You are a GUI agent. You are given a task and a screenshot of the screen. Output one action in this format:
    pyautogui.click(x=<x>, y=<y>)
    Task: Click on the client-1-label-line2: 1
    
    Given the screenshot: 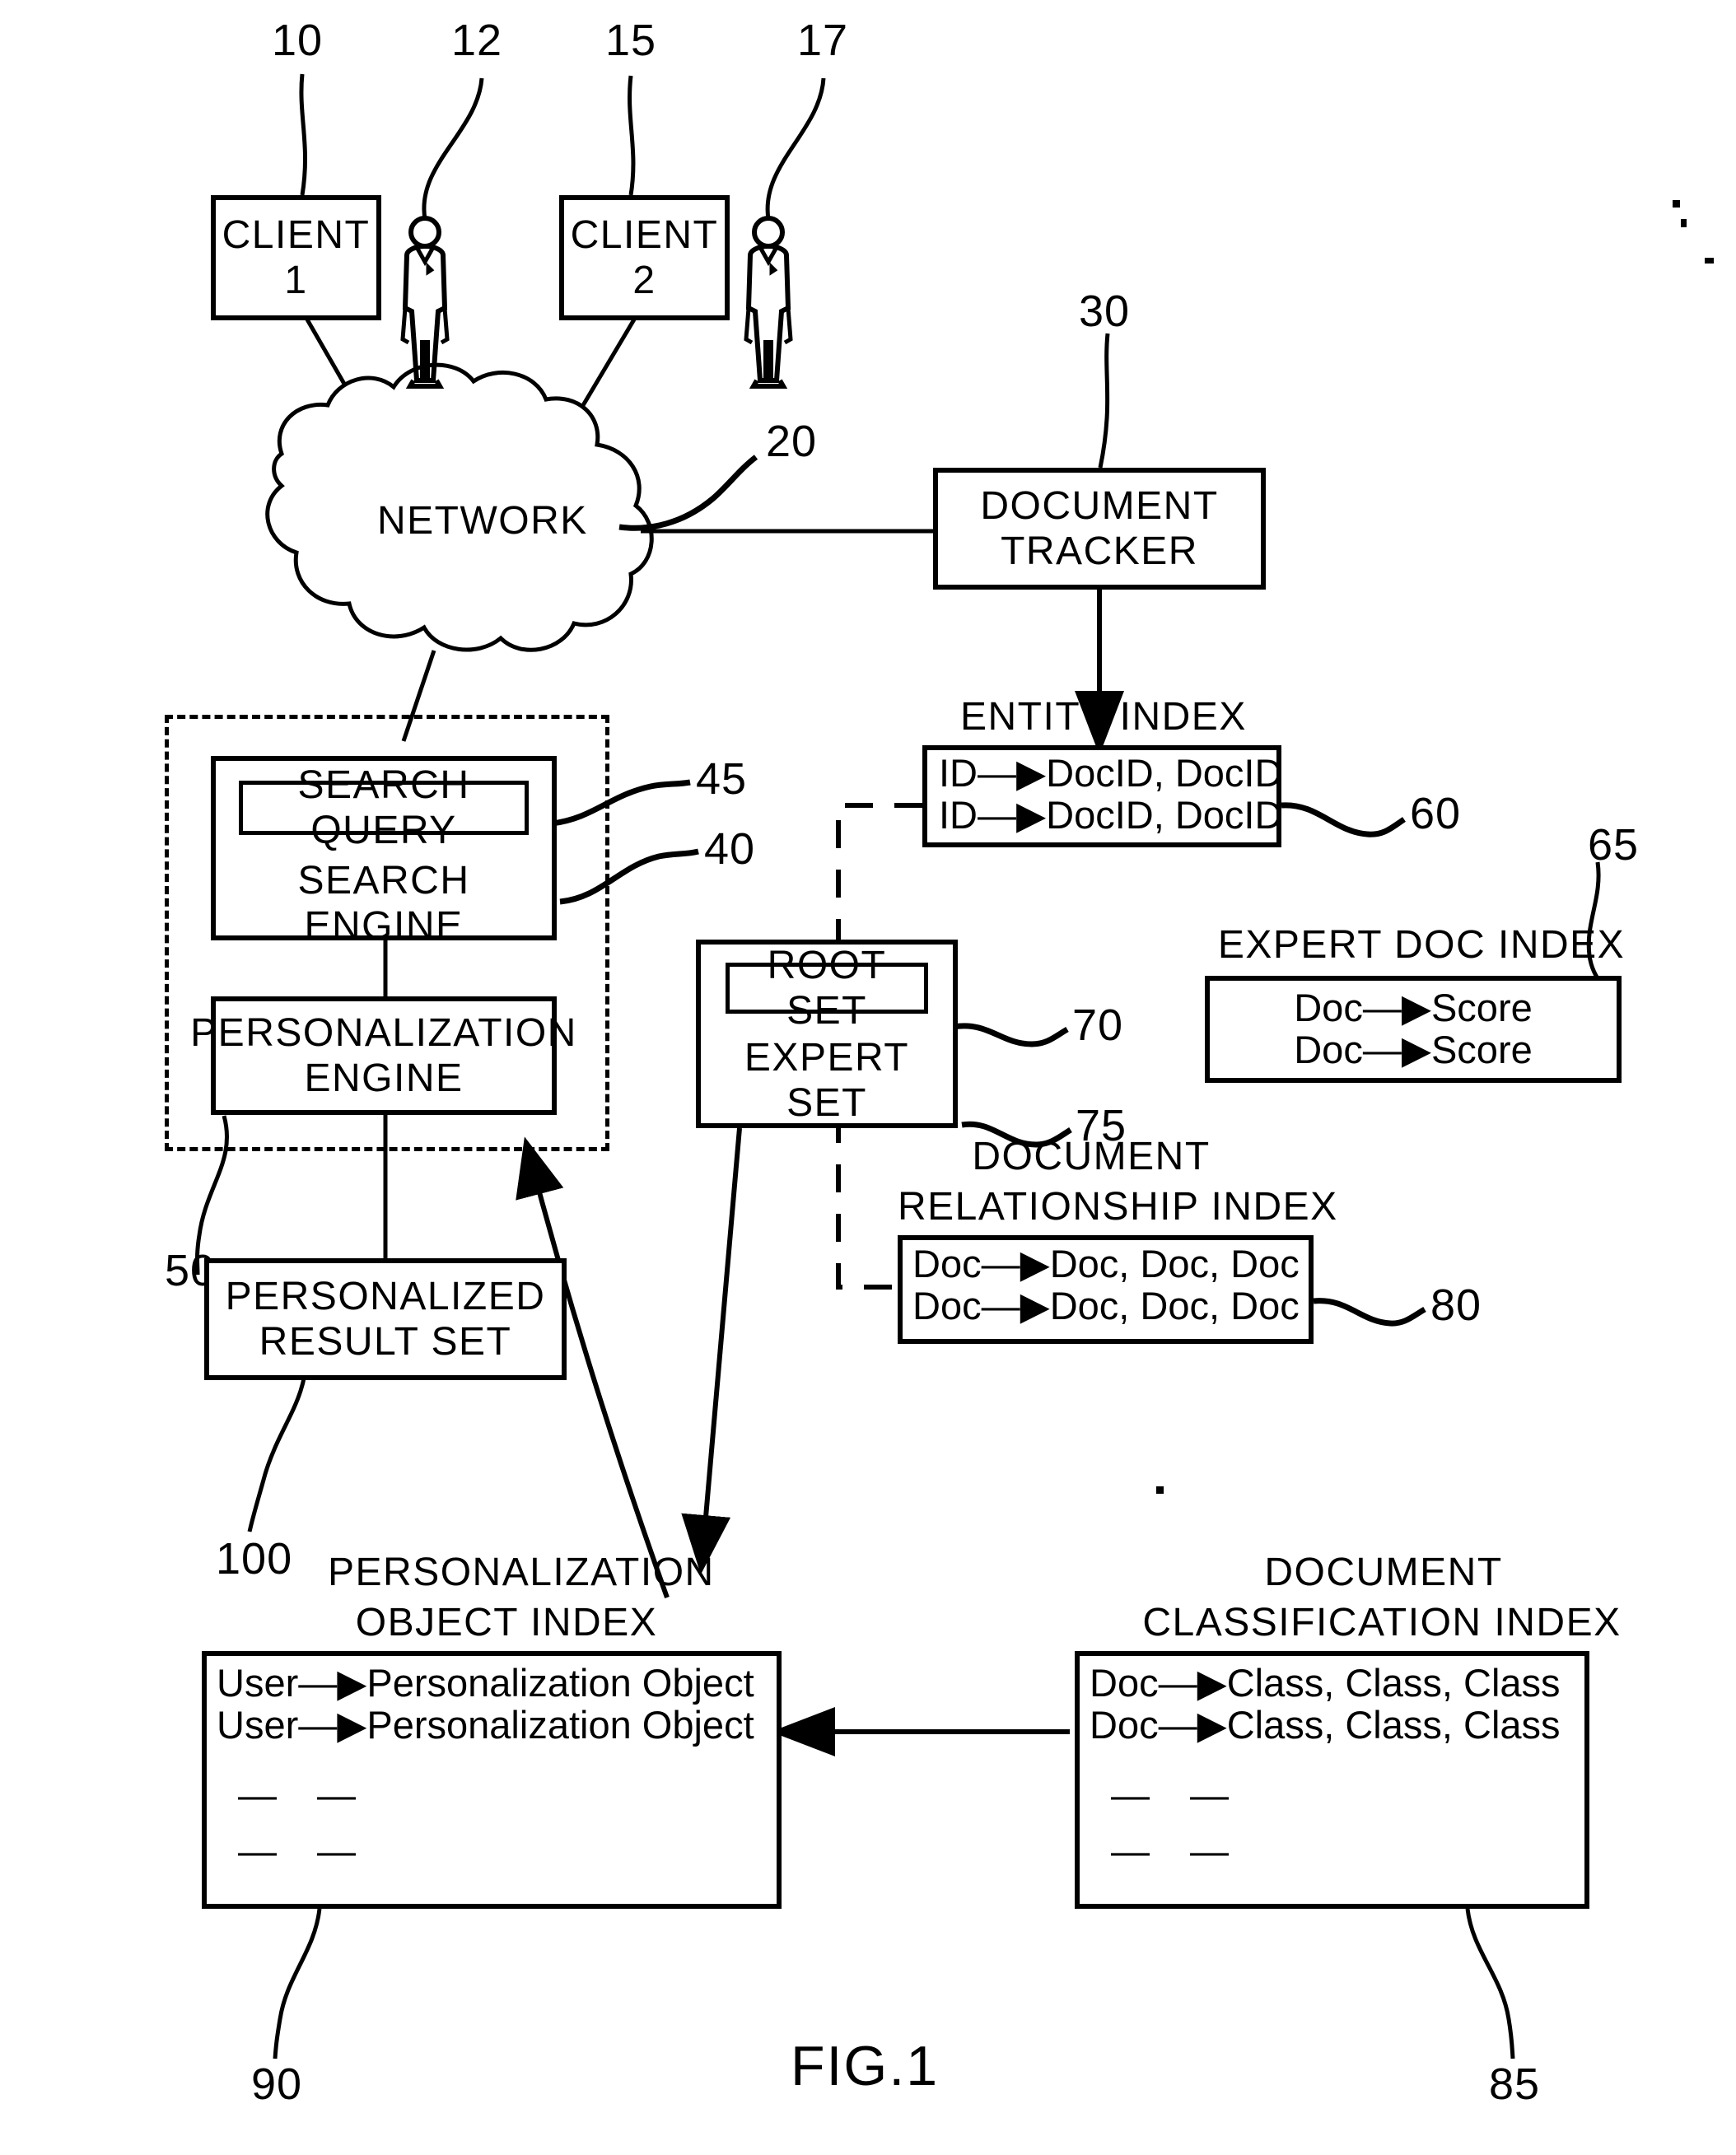 What is the action you would take?
    pyautogui.click(x=296, y=280)
    